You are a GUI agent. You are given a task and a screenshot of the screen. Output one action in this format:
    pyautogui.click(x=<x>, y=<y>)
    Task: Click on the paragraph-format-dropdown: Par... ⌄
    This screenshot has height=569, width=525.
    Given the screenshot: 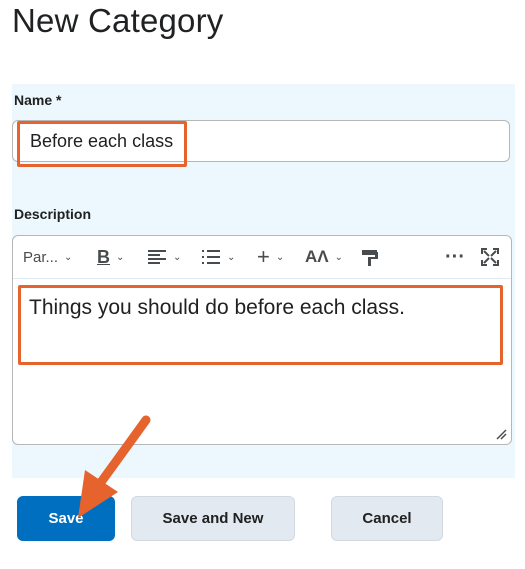 What is the action you would take?
    pyautogui.click(x=47, y=257)
    